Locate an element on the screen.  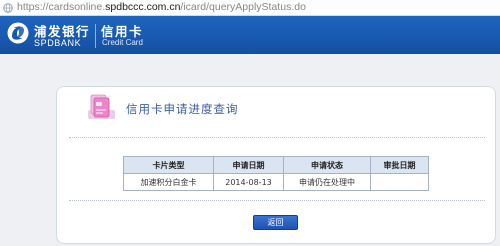
spdb-logo-icon is located at coordinates (18, 33).